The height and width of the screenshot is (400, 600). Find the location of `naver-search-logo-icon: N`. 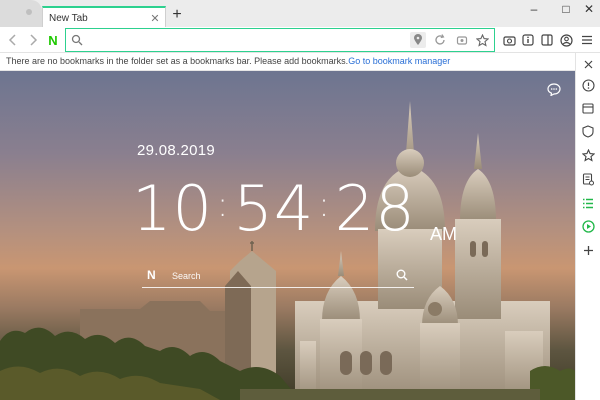

naver-search-logo-icon: N is located at coordinates (151, 275).